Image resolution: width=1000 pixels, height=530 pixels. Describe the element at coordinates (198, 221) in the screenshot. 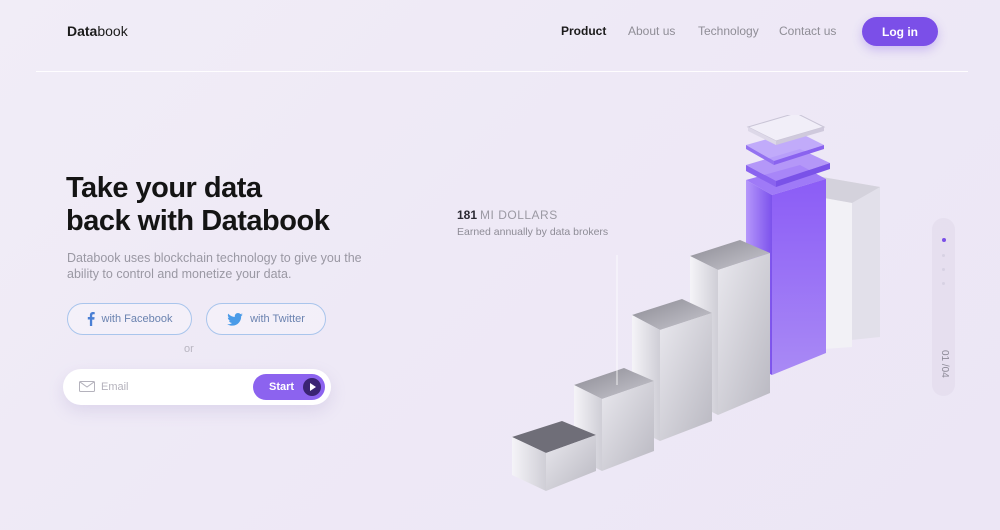

I see `headline-line-2: back with Databook` at that location.